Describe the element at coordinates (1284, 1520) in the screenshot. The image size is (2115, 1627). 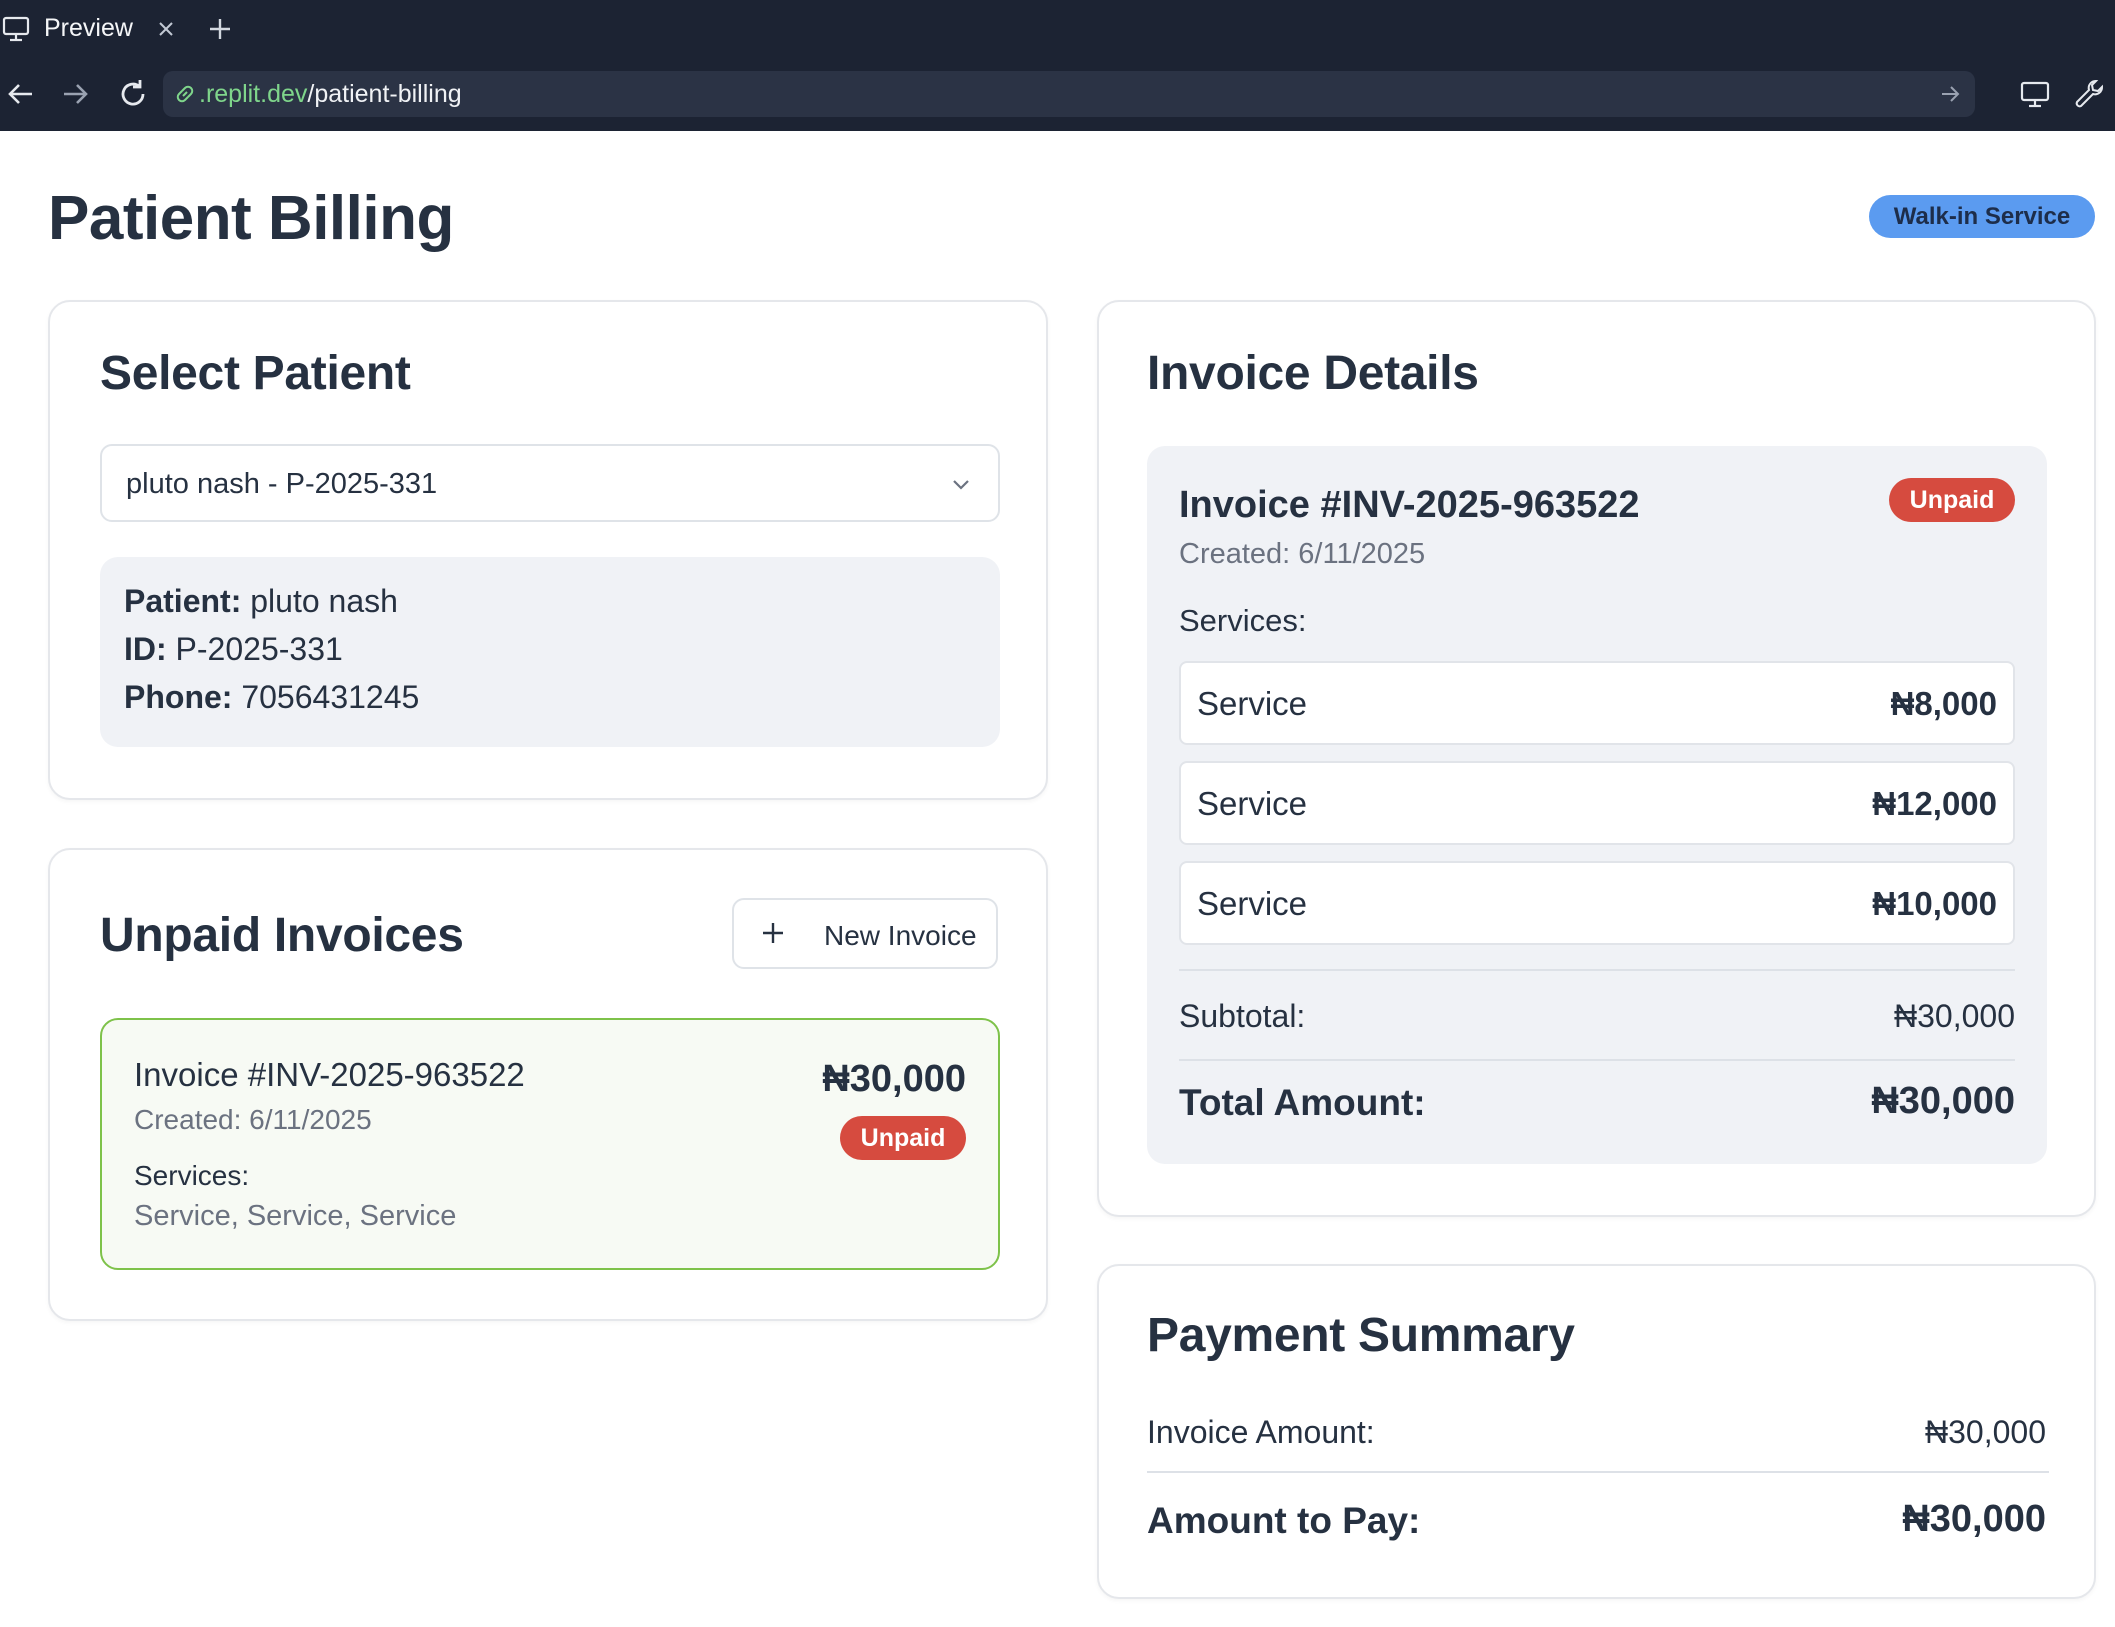
I see `amount-to-pay-label: Amount to Pay:` at that location.